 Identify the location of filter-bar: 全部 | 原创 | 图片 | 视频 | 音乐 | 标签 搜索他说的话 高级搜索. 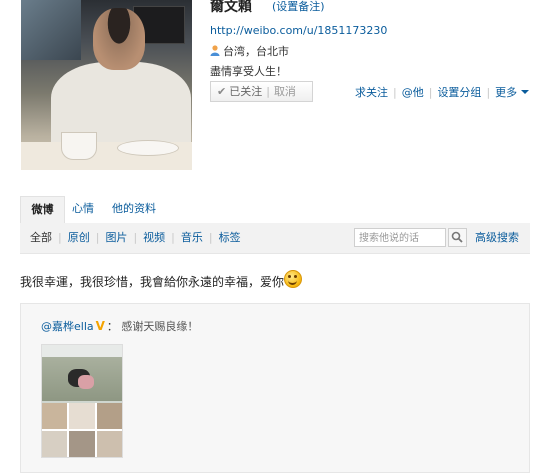
(275, 238).